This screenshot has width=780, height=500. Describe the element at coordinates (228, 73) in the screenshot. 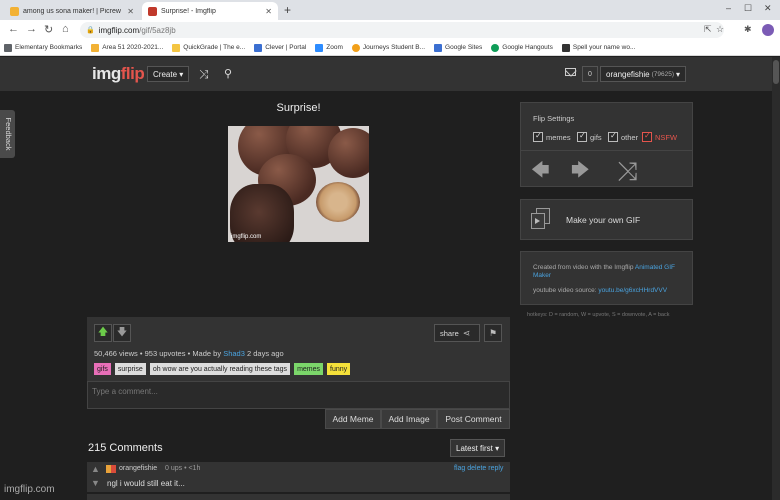

I see `search-icon: ⚲` at that location.